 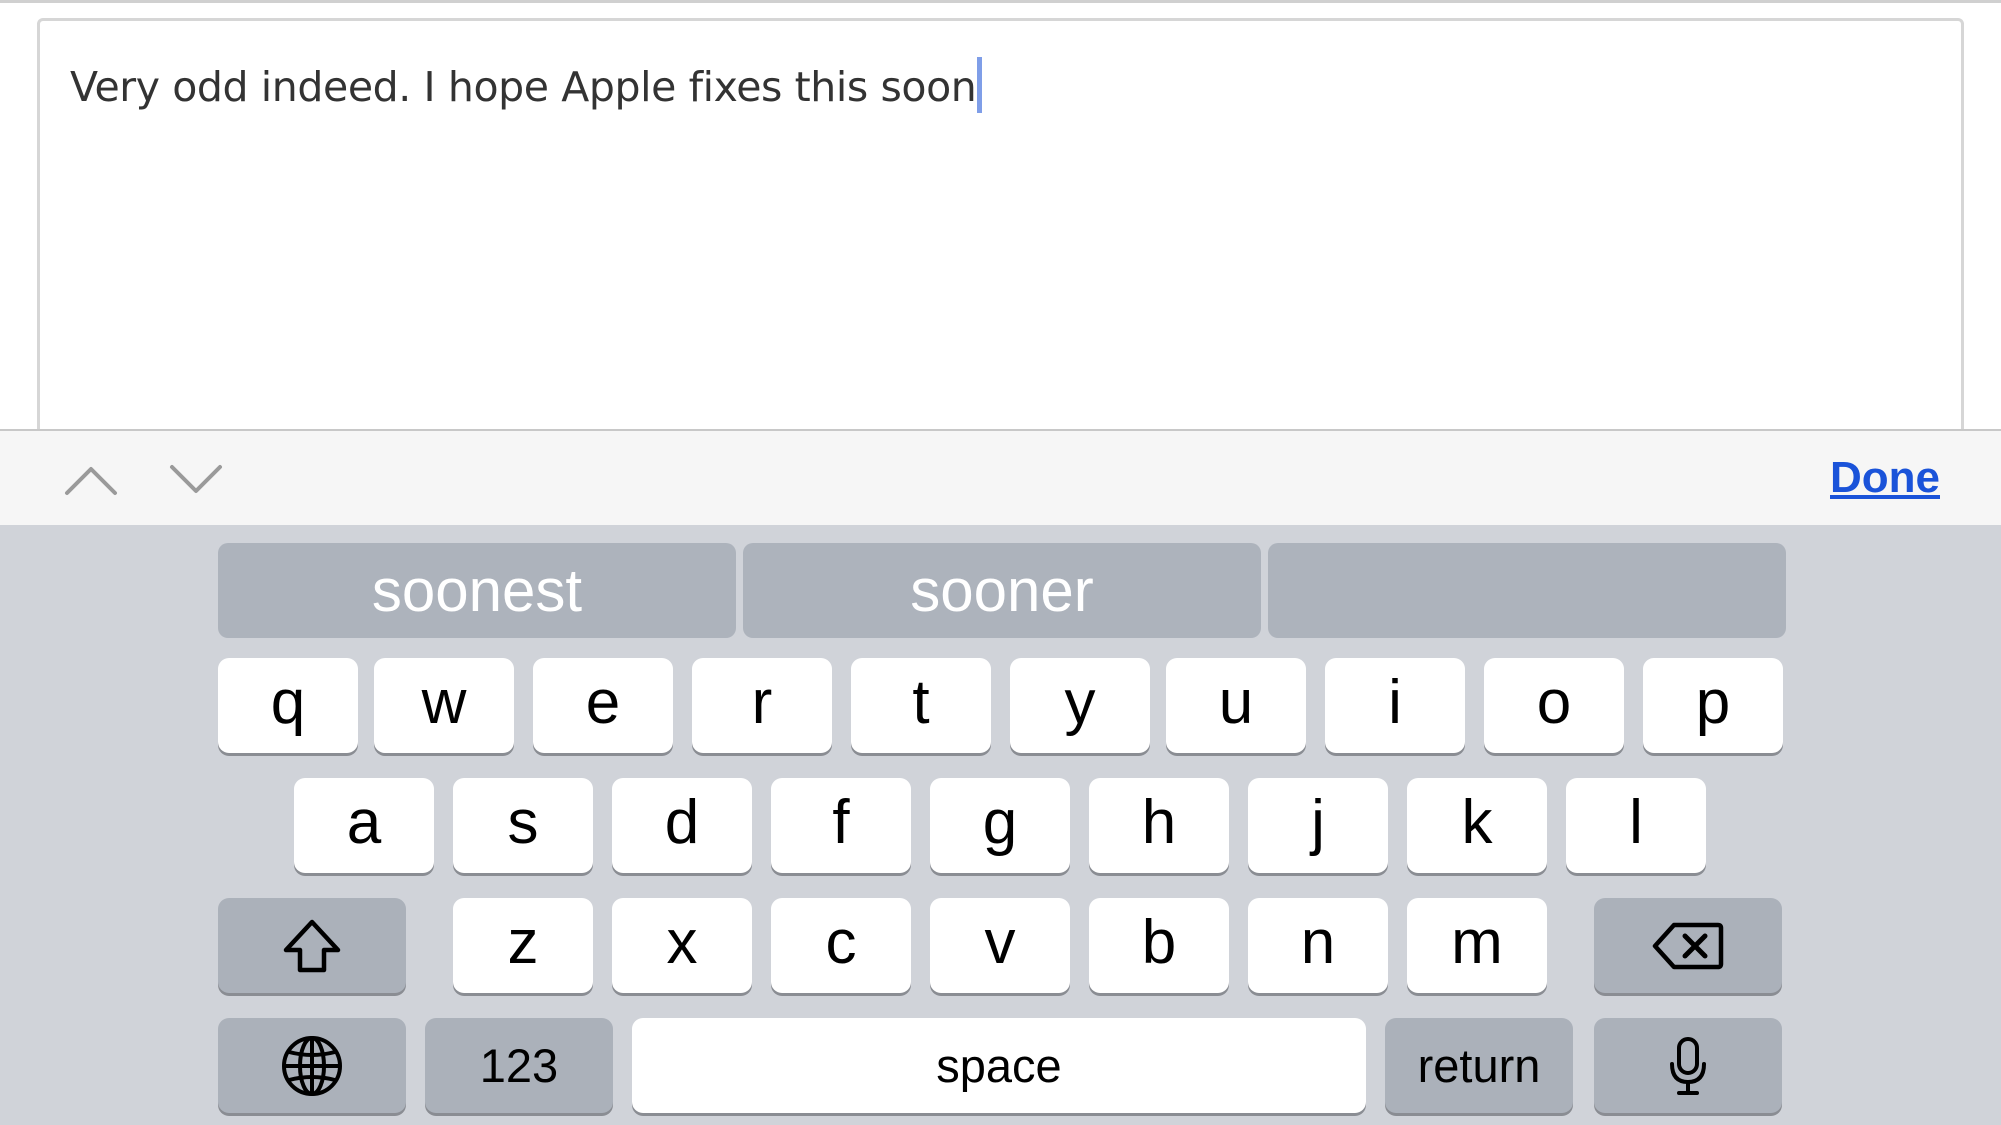 What do you see at coordinates (444, 705) in the screenshot?
I see `key-w: w` at bounding box center [444, 705].